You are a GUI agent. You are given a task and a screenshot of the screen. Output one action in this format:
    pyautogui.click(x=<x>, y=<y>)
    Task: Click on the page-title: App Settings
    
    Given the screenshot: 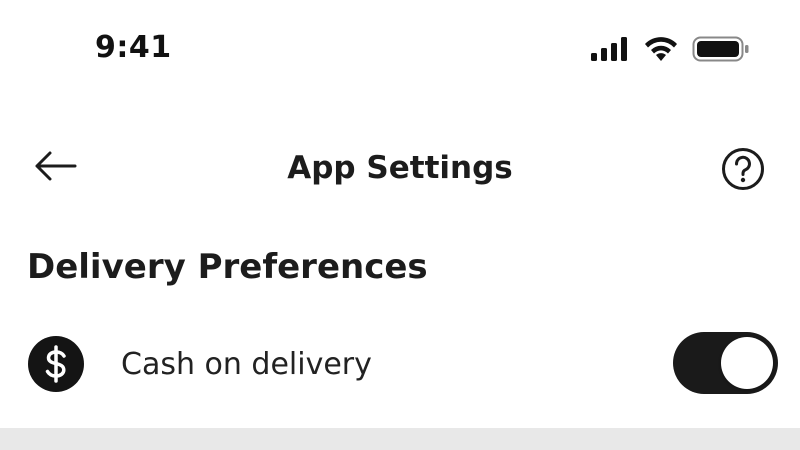 What is the action you would take?
    pyautogui.click(x=400, y=168)
    